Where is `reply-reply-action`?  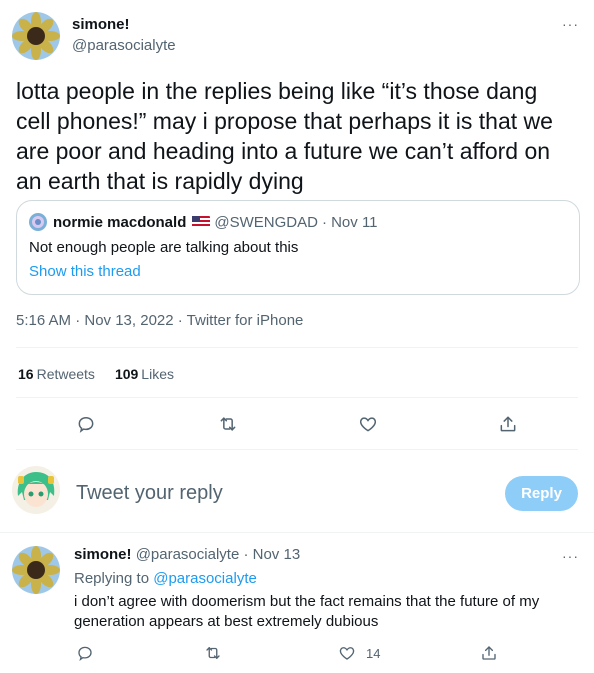 reply-reply-action is located at coordinates (85, 653).